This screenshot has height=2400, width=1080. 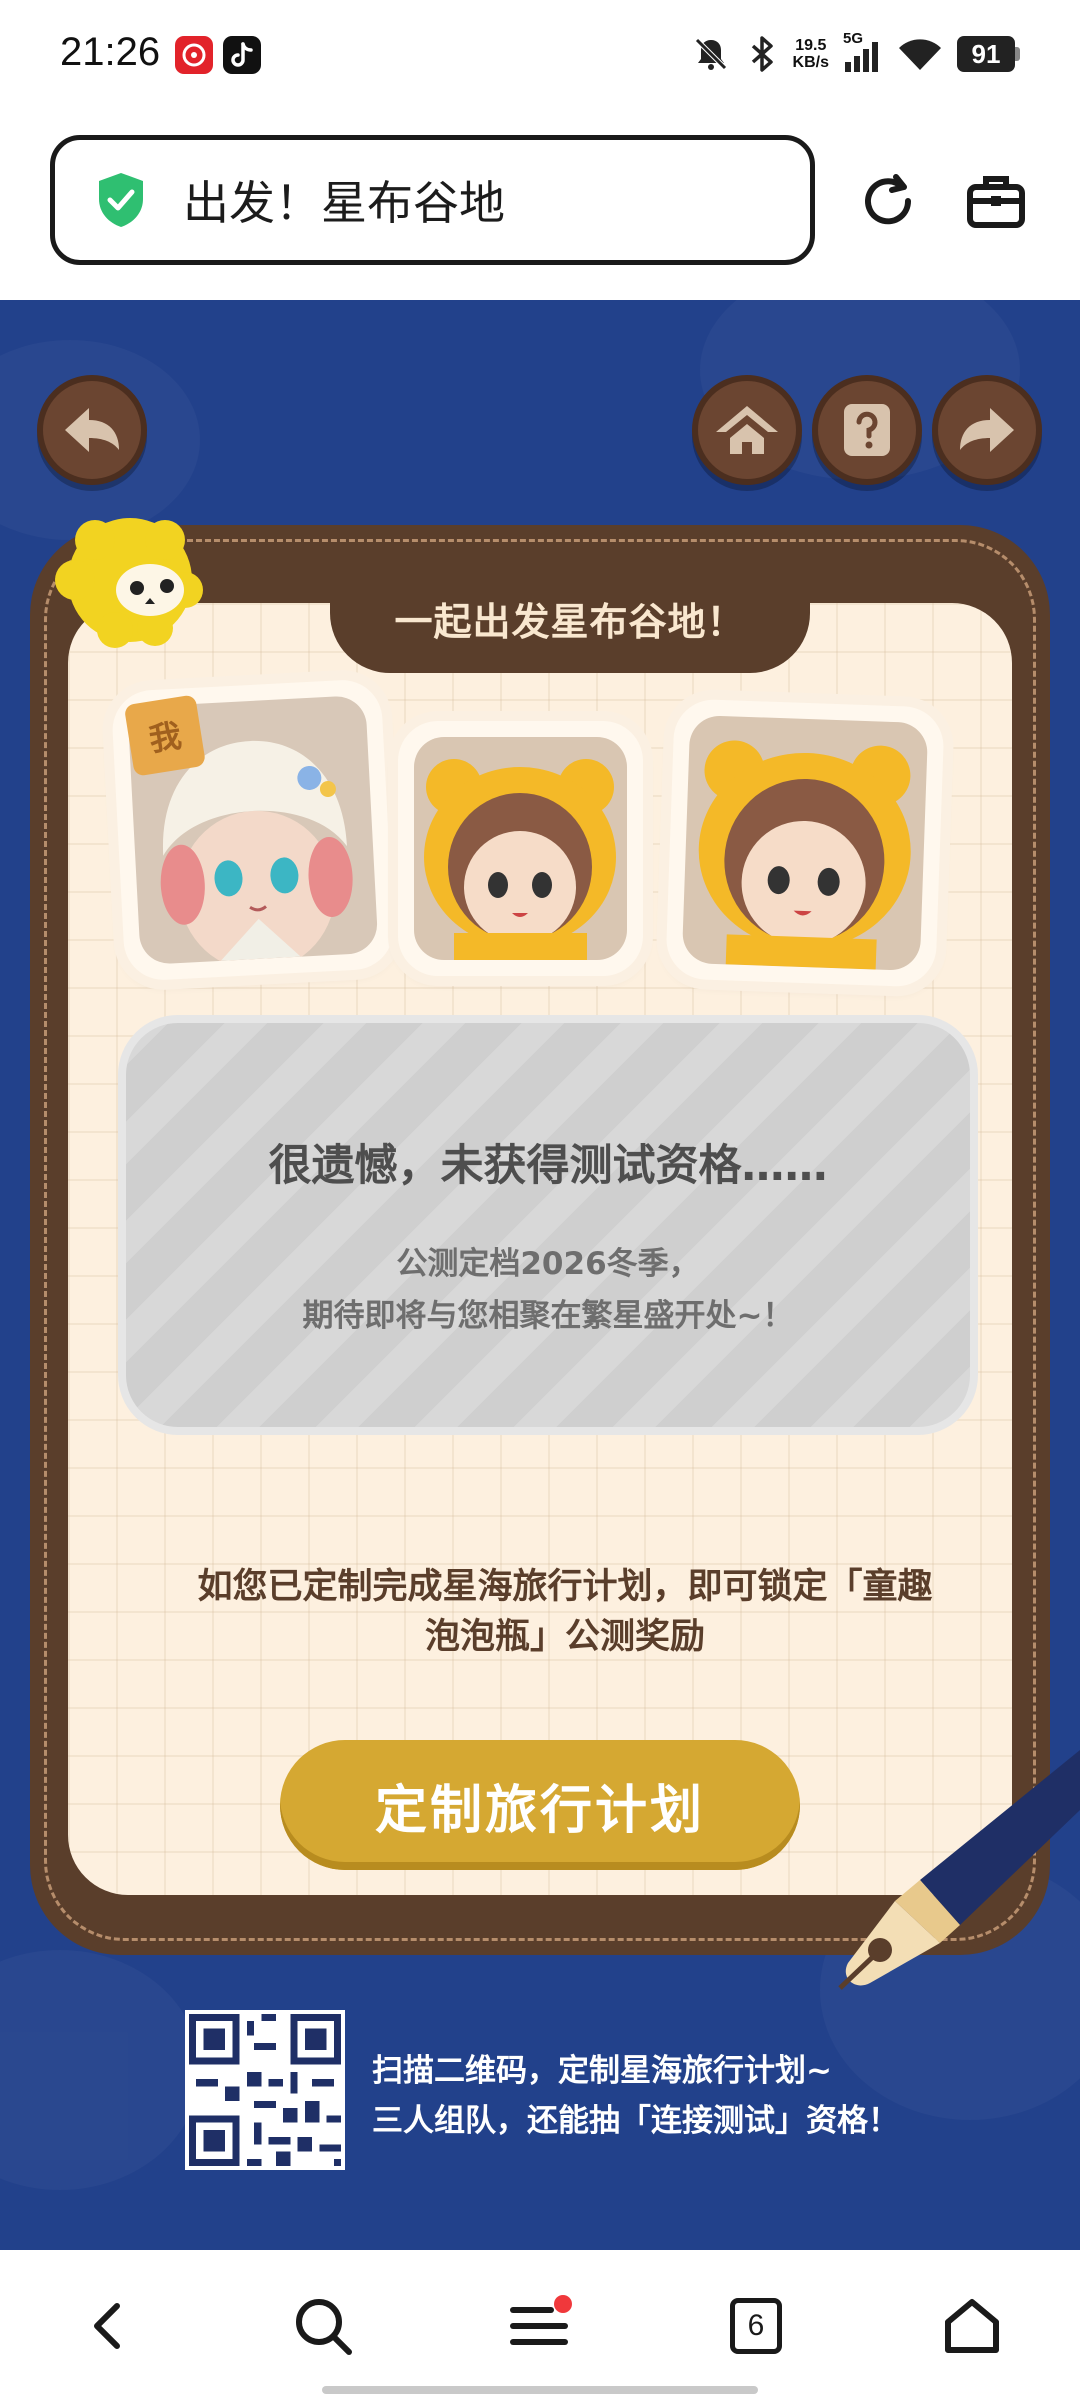 I want to click on back-page-button, so click(x=92, y=430).